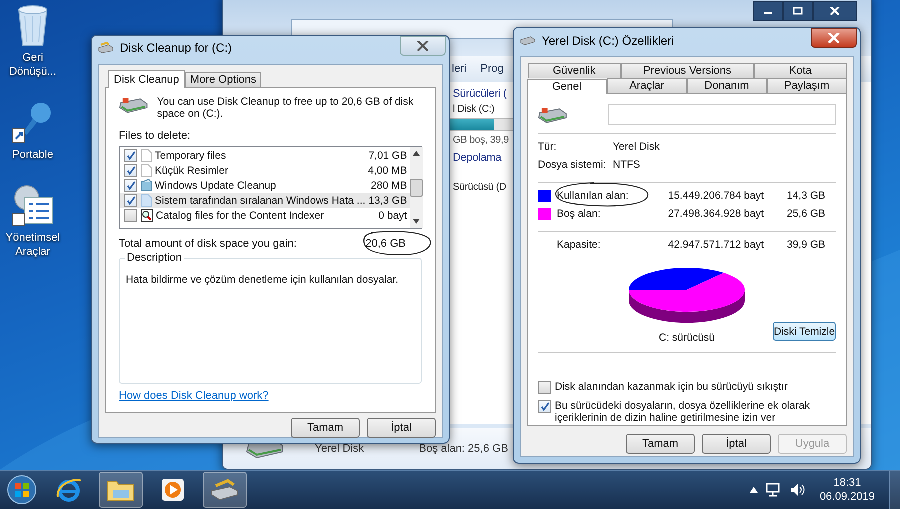 The width and height of the screenshot is (900, 509). I want to click on drive-label: C: sürücüsü, so click(687, 338).